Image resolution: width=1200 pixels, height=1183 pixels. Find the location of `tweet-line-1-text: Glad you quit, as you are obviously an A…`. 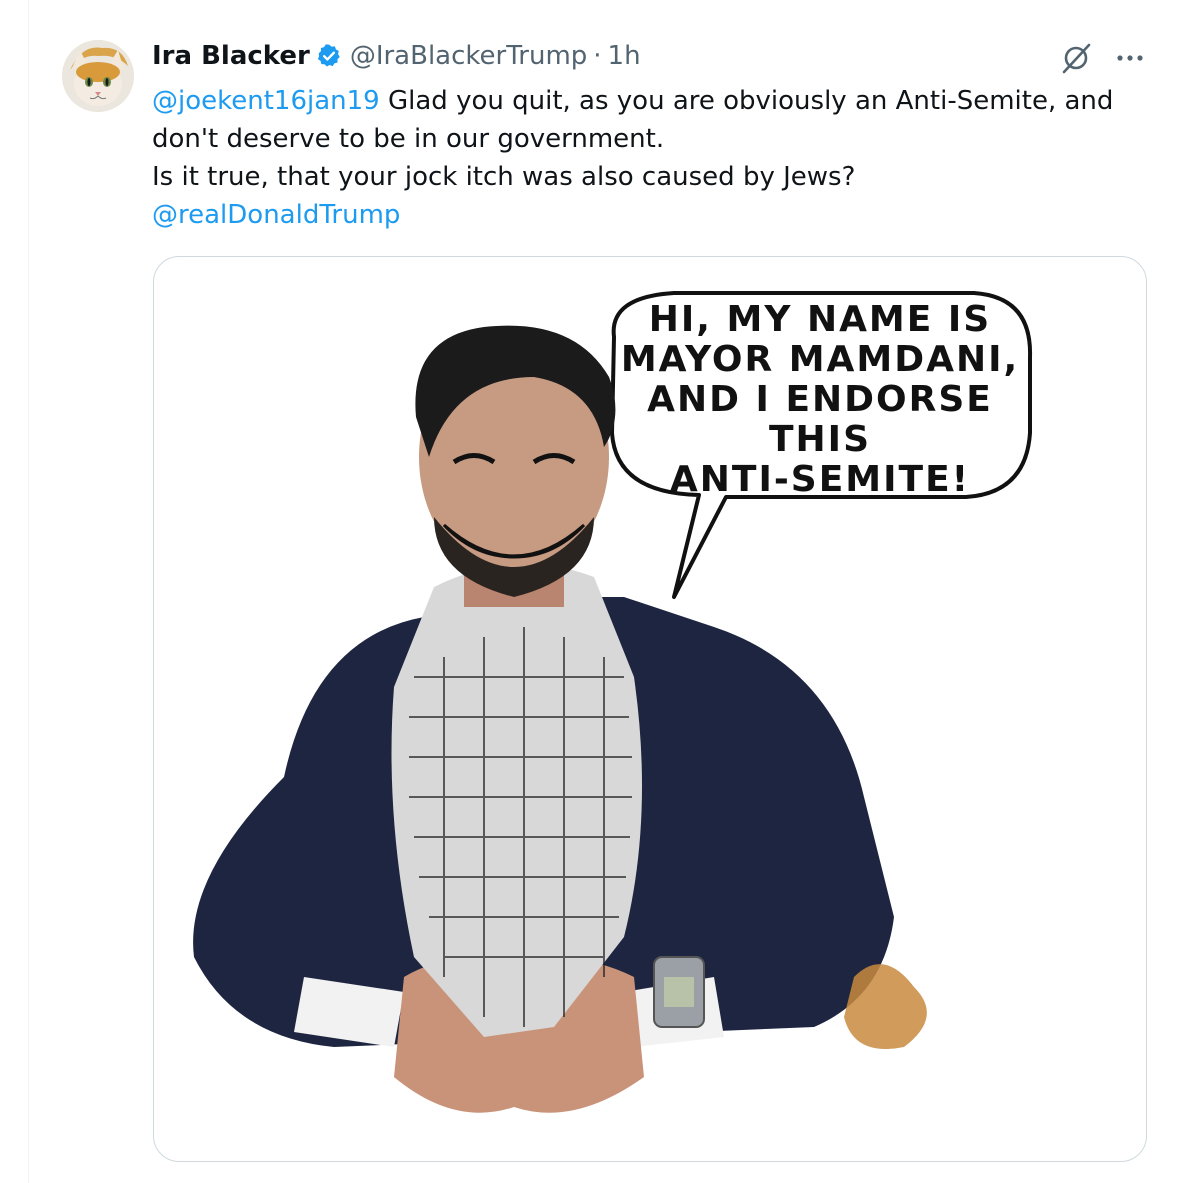

tweet-line-1-text: Glad you quit, as you are obviously an A… is located at coordinates (746, 101).